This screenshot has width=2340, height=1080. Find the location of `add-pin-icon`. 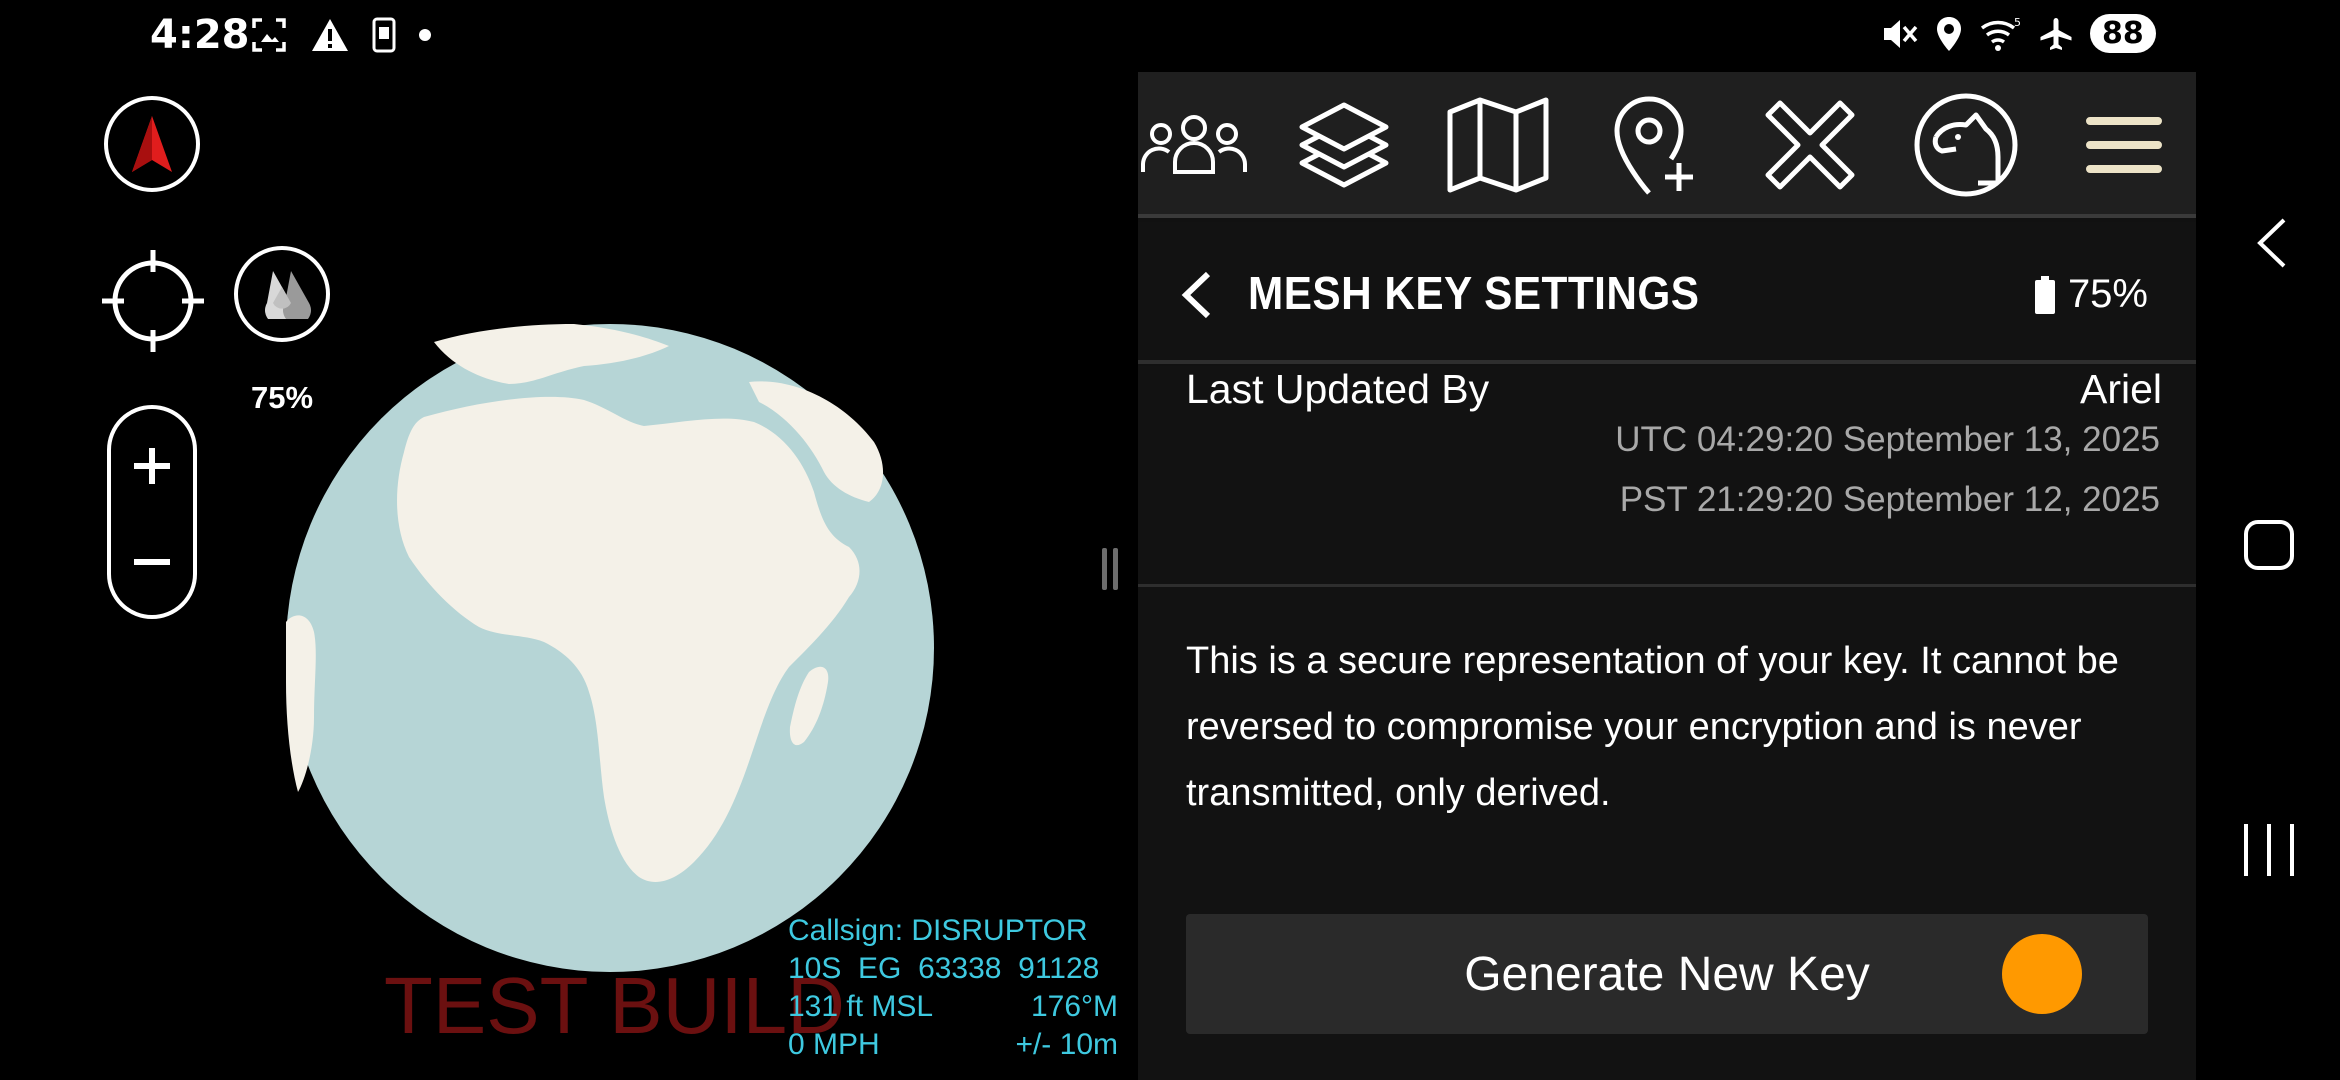

add-pin-icon is located at coordinates (1653, 145).